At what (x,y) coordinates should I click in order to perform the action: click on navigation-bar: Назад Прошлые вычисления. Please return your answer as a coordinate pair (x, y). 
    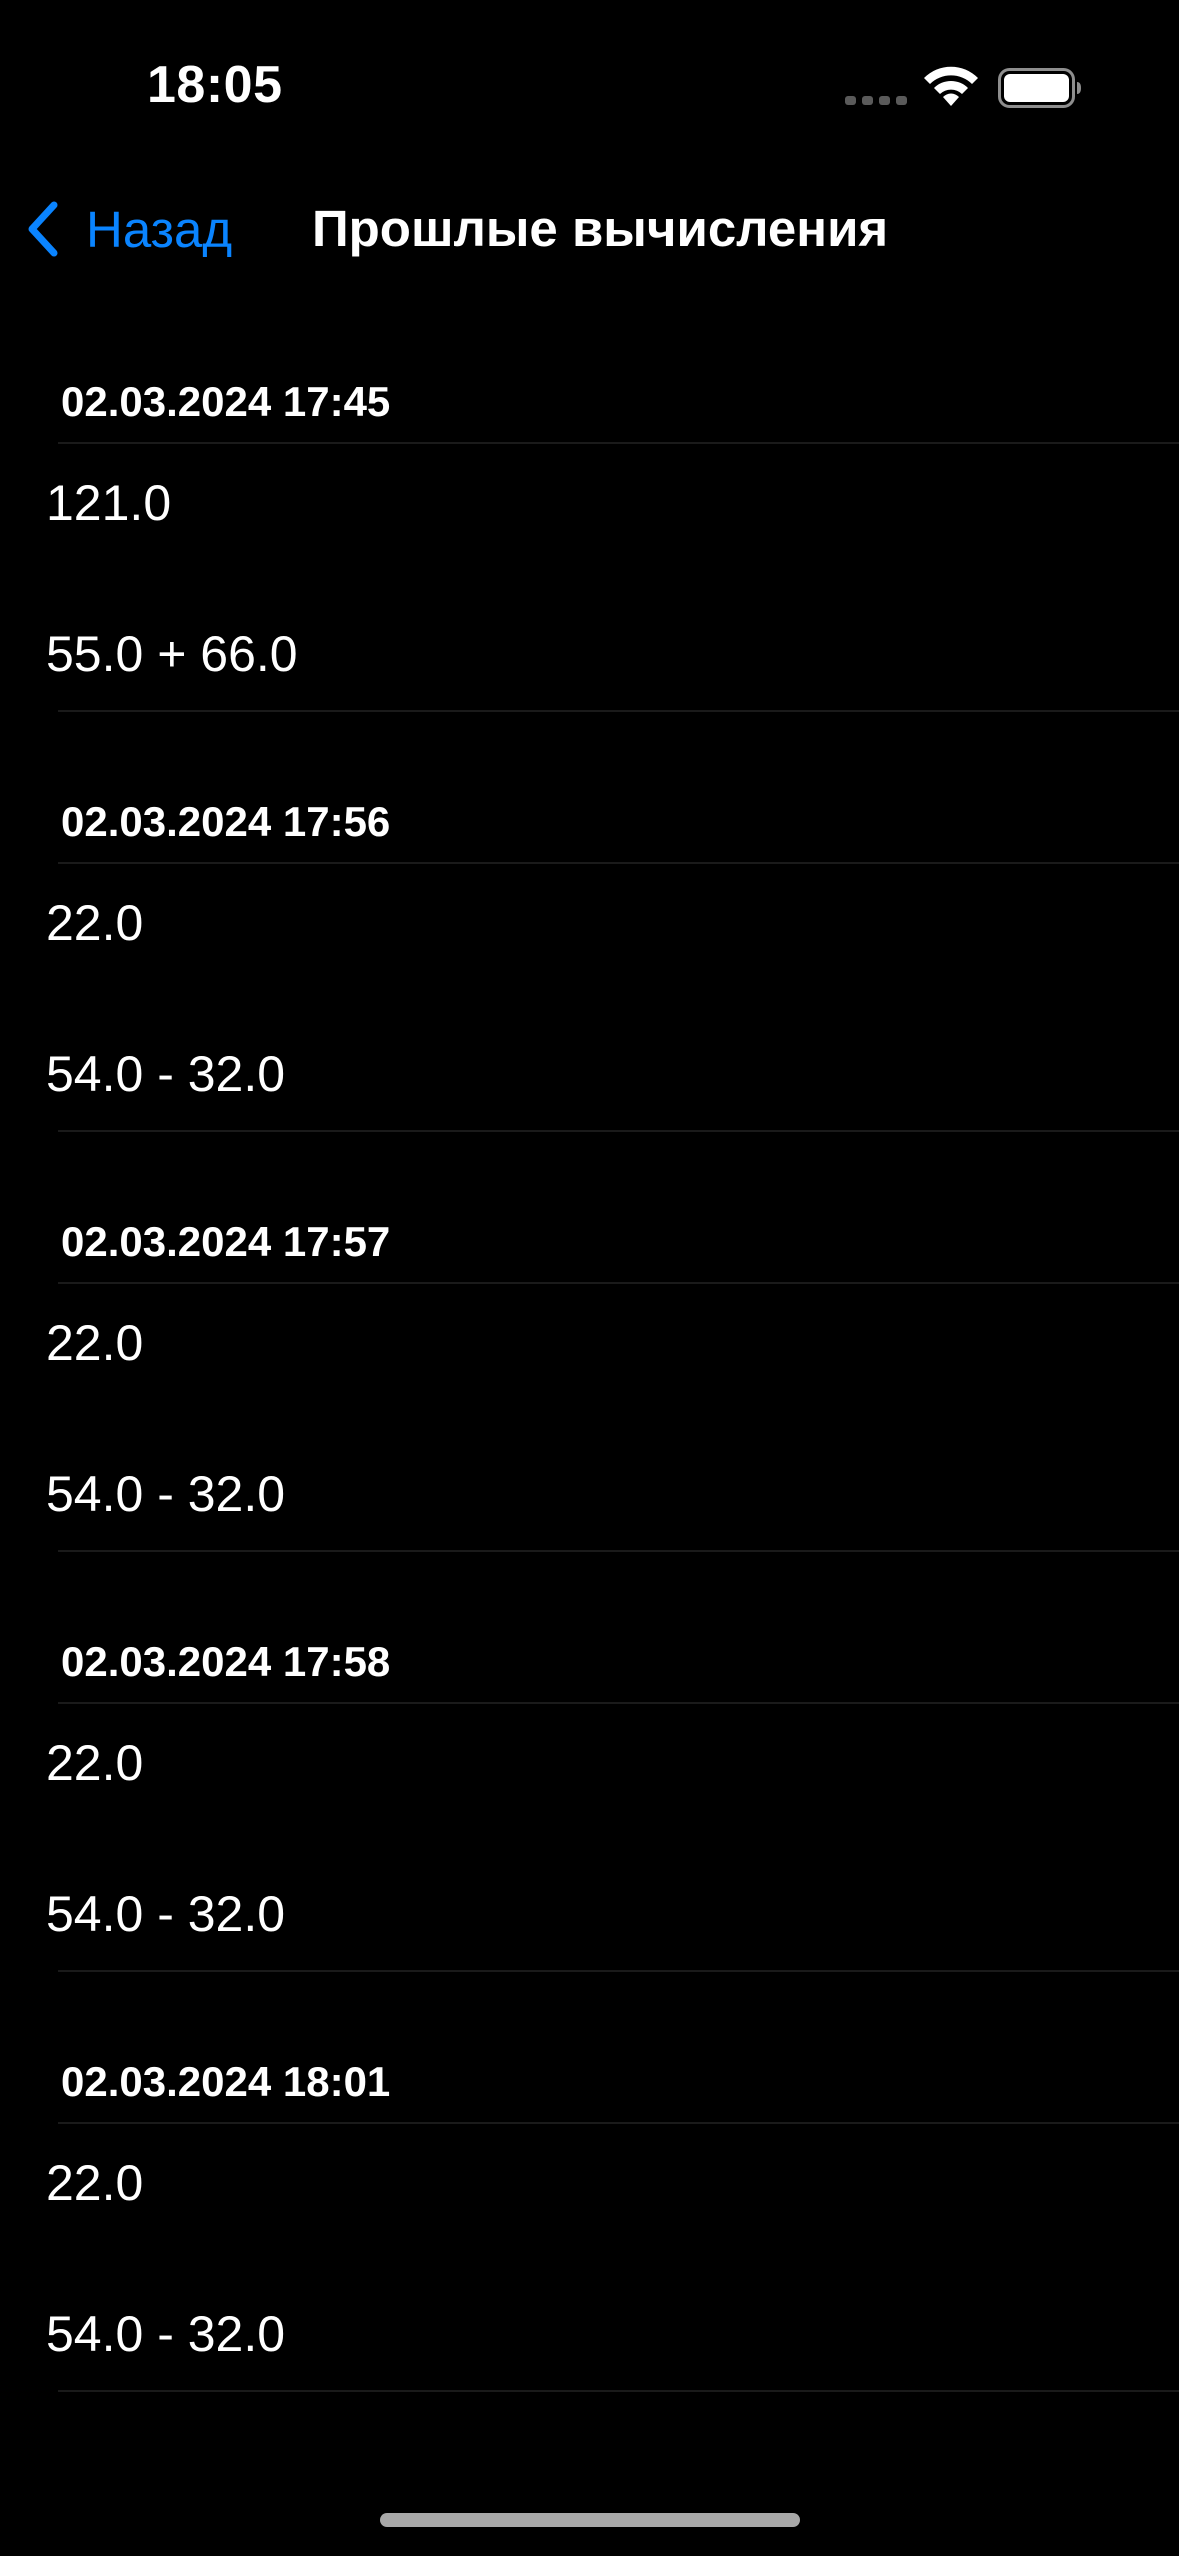
    Looking at the image, I should click on (589, 230).